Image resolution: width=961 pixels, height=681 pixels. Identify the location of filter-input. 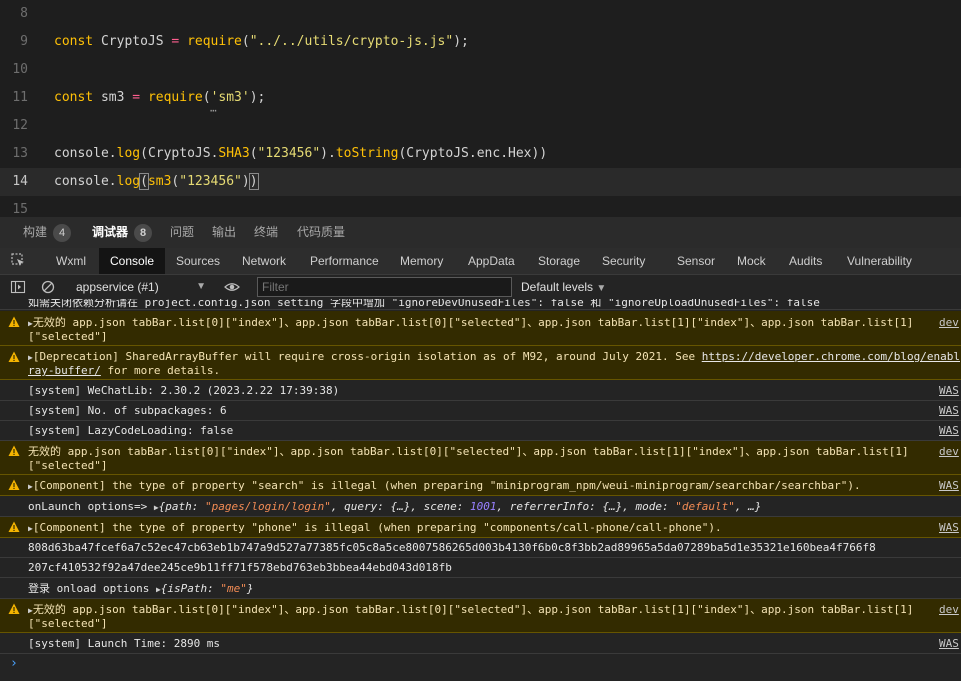
(384, 287).